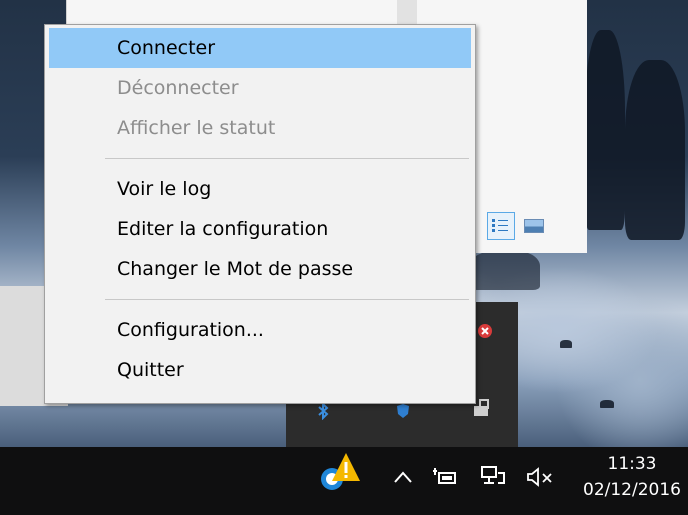  I want to click on taskbar: 11:33 02/12/2016, so click(344, 481).